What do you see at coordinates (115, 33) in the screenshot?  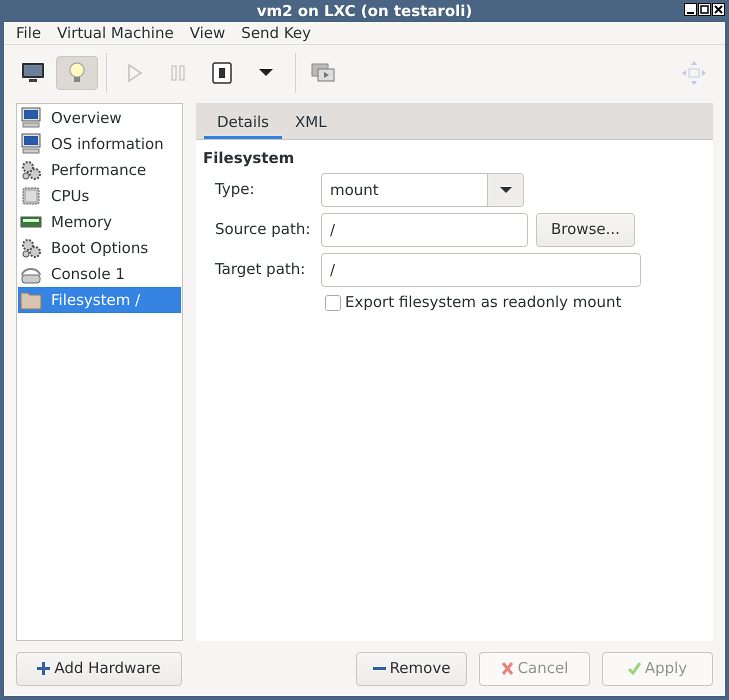 I see `menu-item: Virtual Machine` at bounding box center [115, 33].